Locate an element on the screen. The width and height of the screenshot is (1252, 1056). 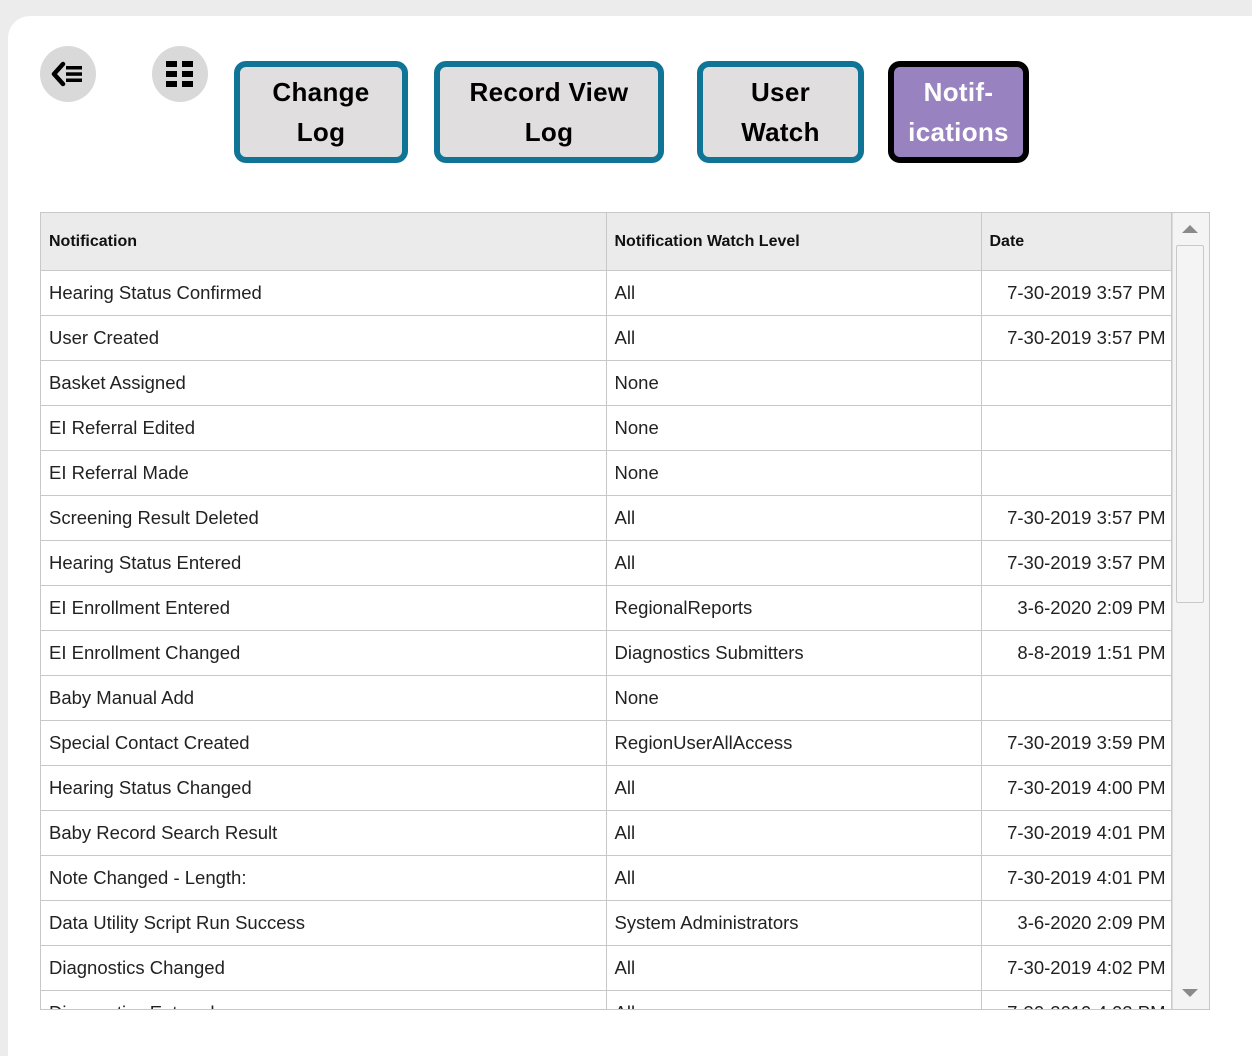
cell-notification: EI Referral Made is located at coordinates (324, 473).